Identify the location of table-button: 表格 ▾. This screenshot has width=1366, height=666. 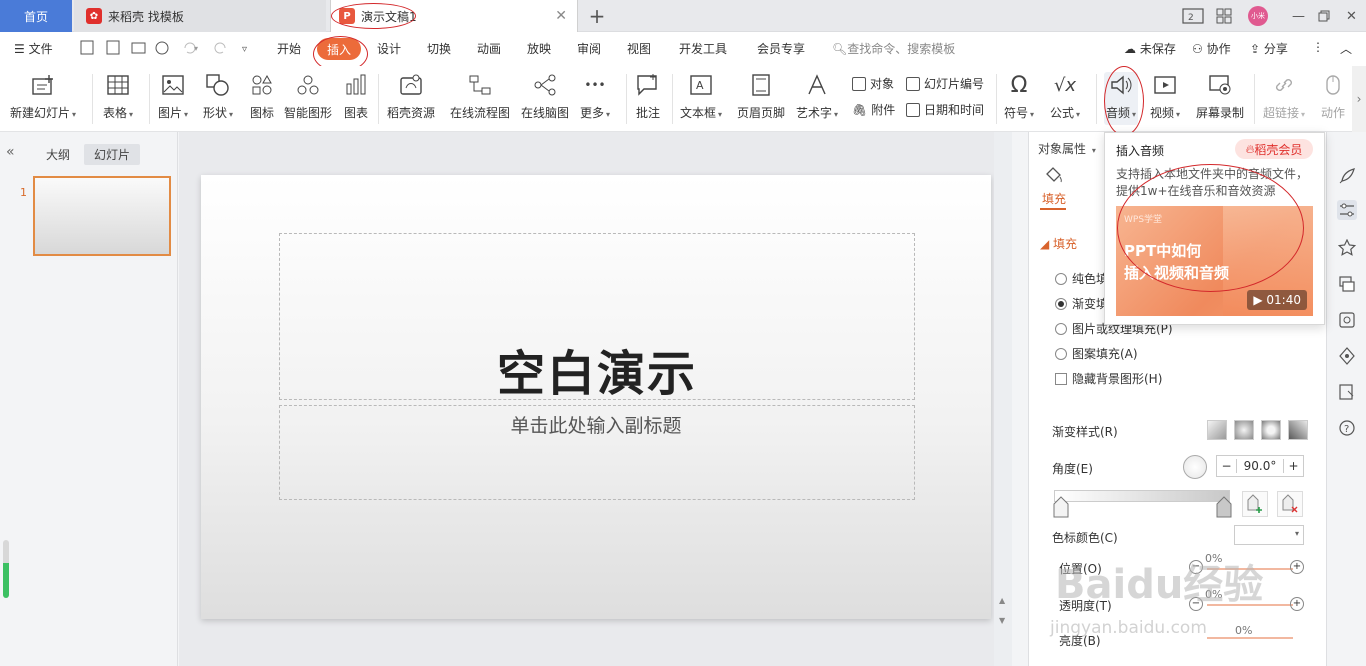
(118, 96).